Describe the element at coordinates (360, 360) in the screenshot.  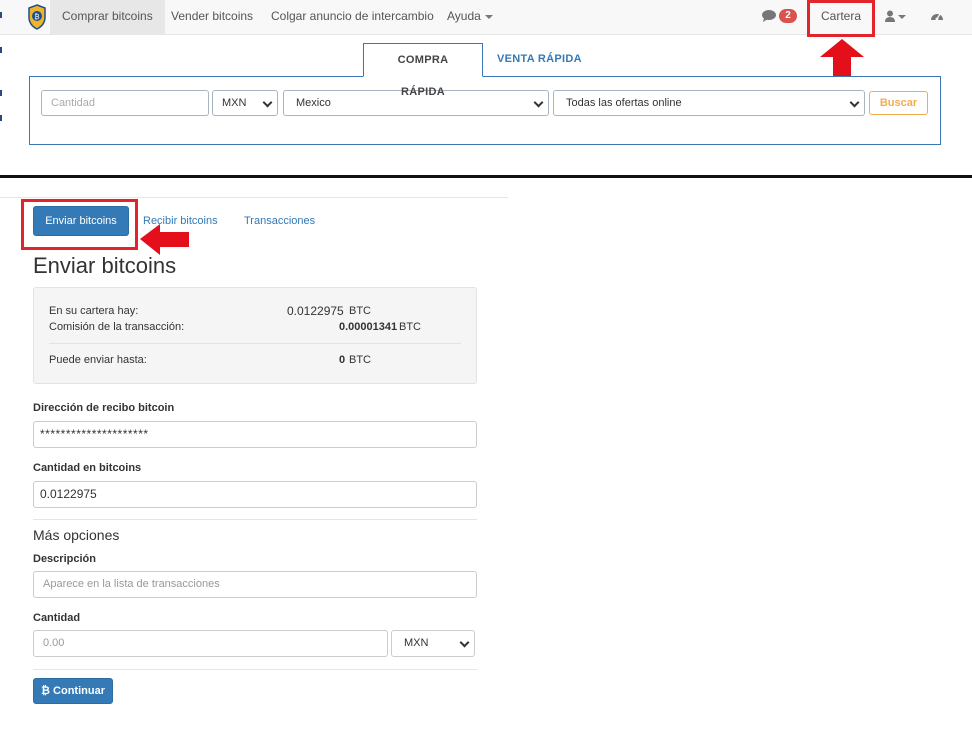
I see `max-send-unit: BTC` at that location.